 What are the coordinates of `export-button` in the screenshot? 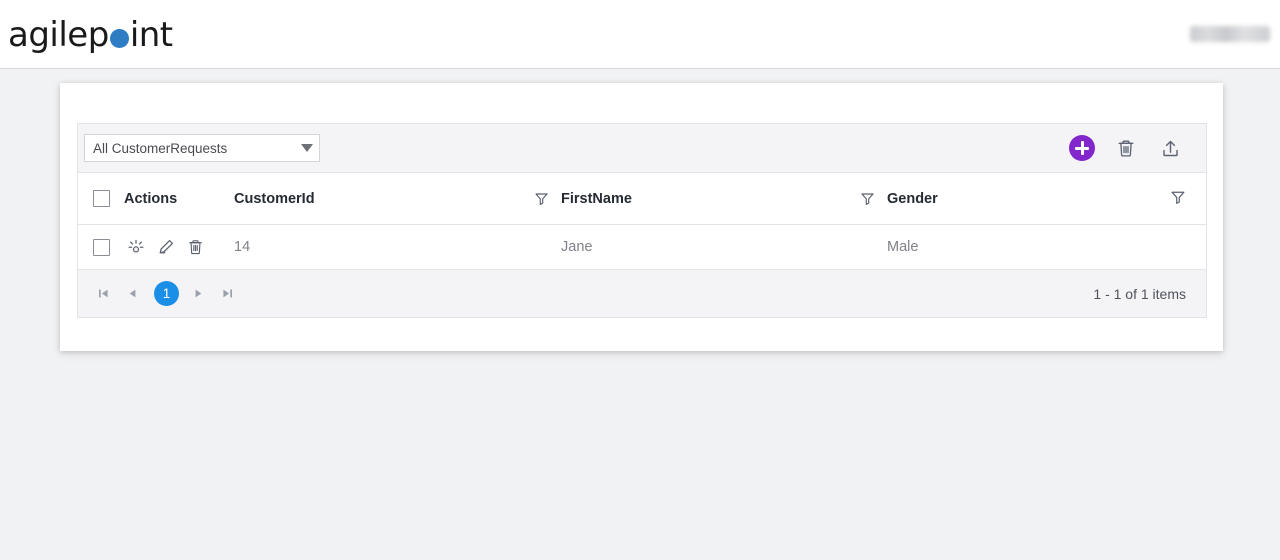 It's located at (1170, 148).